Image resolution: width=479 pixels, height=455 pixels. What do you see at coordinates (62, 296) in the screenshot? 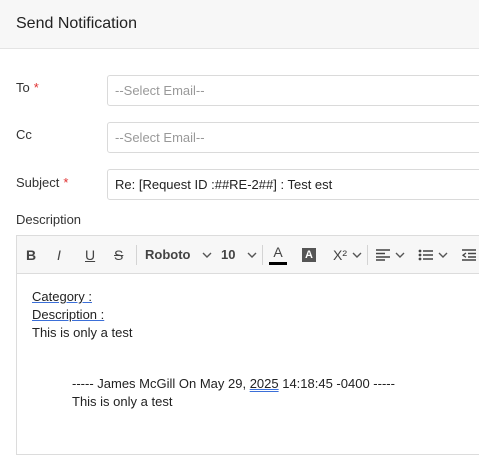
I see `category-line: Category :` at bounding box center [62, 296].